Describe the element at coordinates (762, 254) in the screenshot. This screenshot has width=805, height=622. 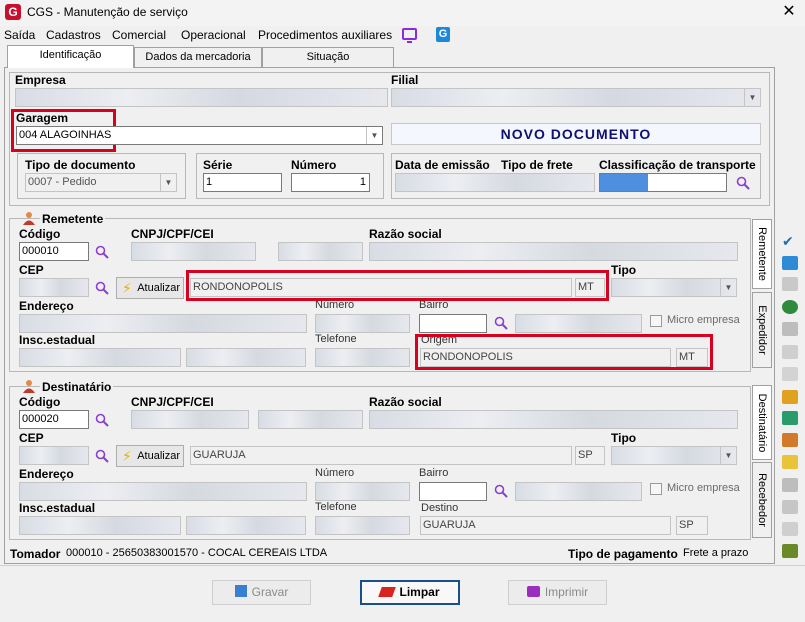
I see `side-tab-remetente: Remetente` at that location.